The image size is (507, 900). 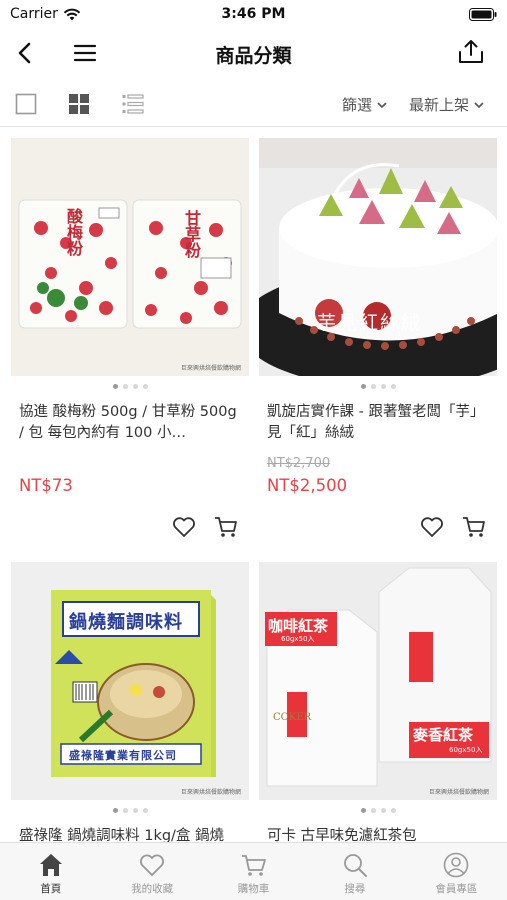 What do you see at coordinates (123, 755) in the screenshot?
I see `box-maker: 盛祿隆實業有限公司` at bounding box center [123, 755].